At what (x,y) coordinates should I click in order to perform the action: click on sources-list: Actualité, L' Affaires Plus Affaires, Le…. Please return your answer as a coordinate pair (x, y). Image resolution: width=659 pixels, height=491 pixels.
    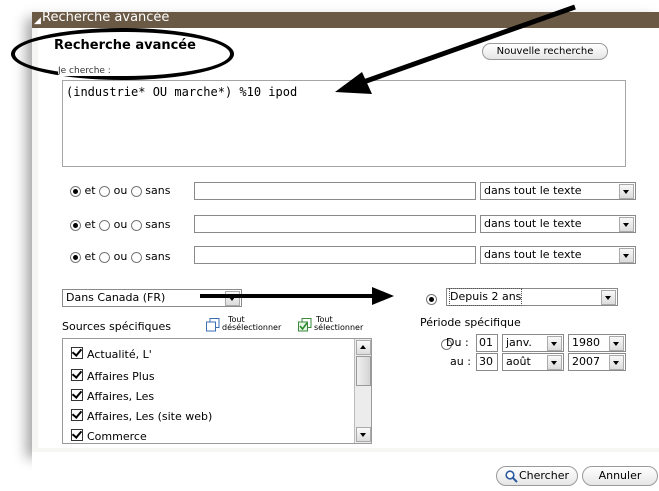
    Looking at the image, I should click on (217, 391).